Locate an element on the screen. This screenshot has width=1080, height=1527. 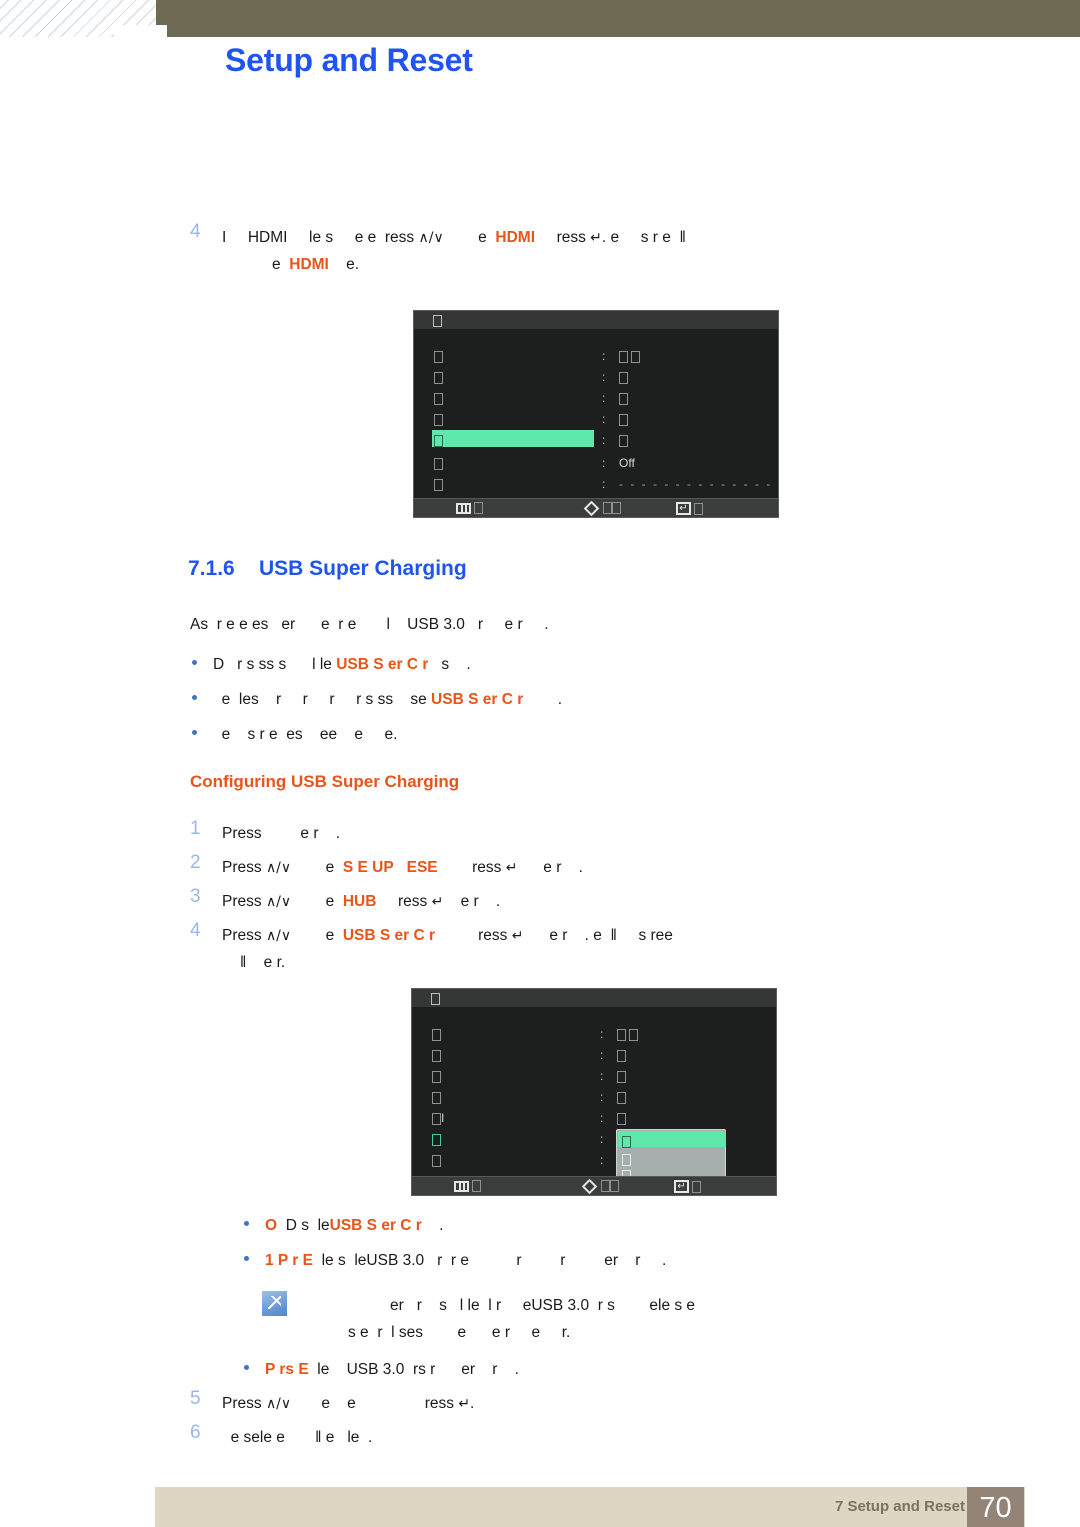
text-fragment: D is located at coordinates (219, 664).